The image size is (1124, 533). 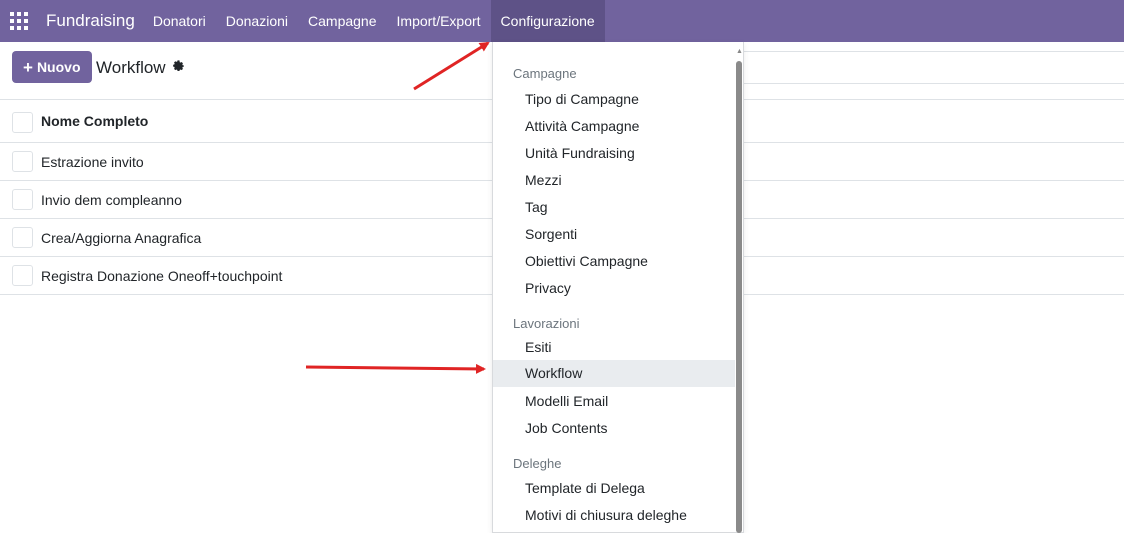 I want to click on menu-item-esiti: Esiti, so click(x=614, y=347).